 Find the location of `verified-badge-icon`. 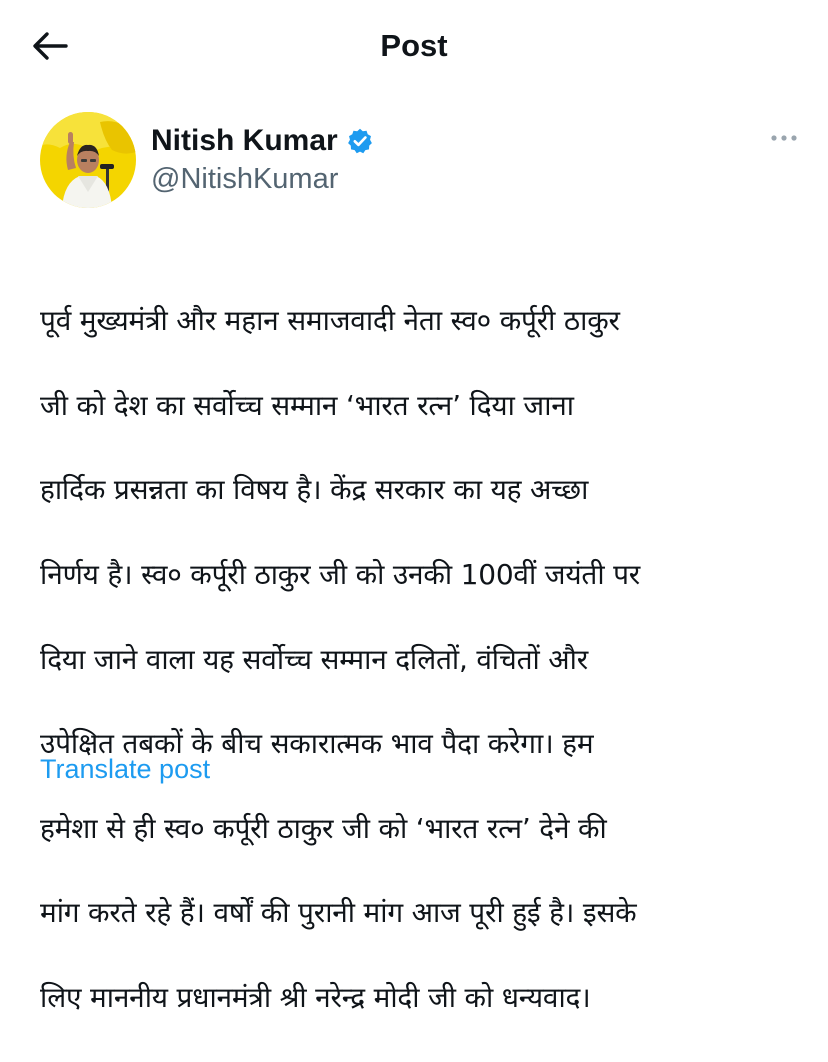

verified-badge-icon is located at coordinates (359, 141).